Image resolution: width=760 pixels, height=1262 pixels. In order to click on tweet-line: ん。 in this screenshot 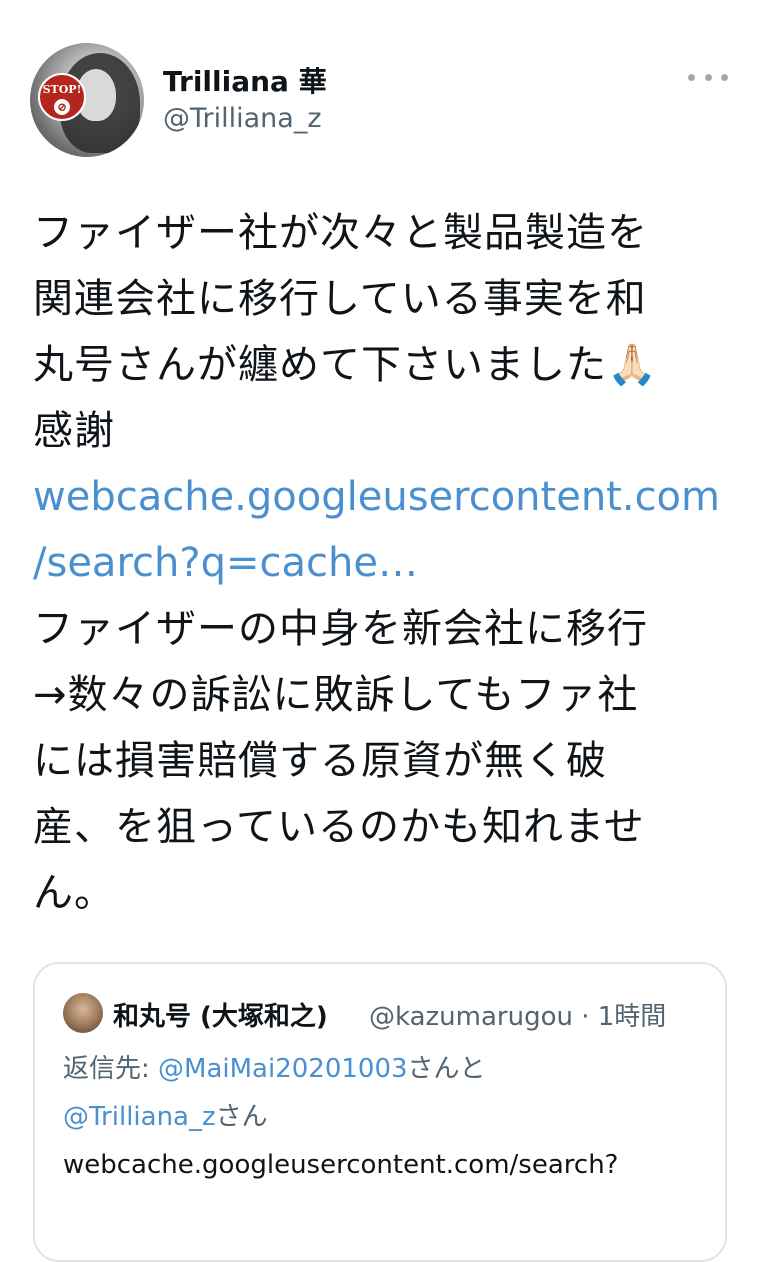, I will do `click(74, 893)`.